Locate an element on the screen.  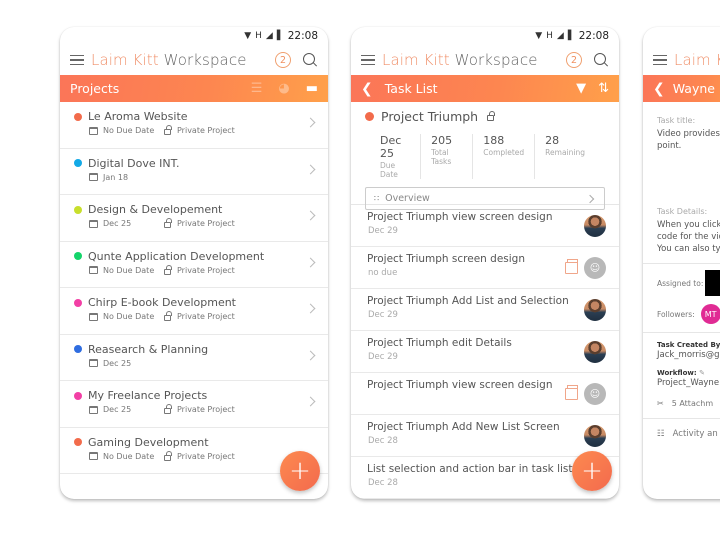
created-by-value: Jack_morris@g is located at coordinates (688, 355).